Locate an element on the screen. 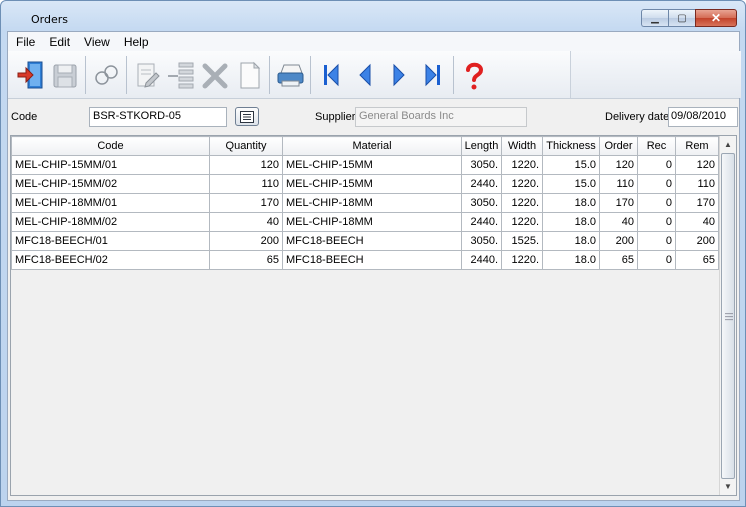  cell-code: MFC18-BEECH/02 is located at coordinates (110, 260).